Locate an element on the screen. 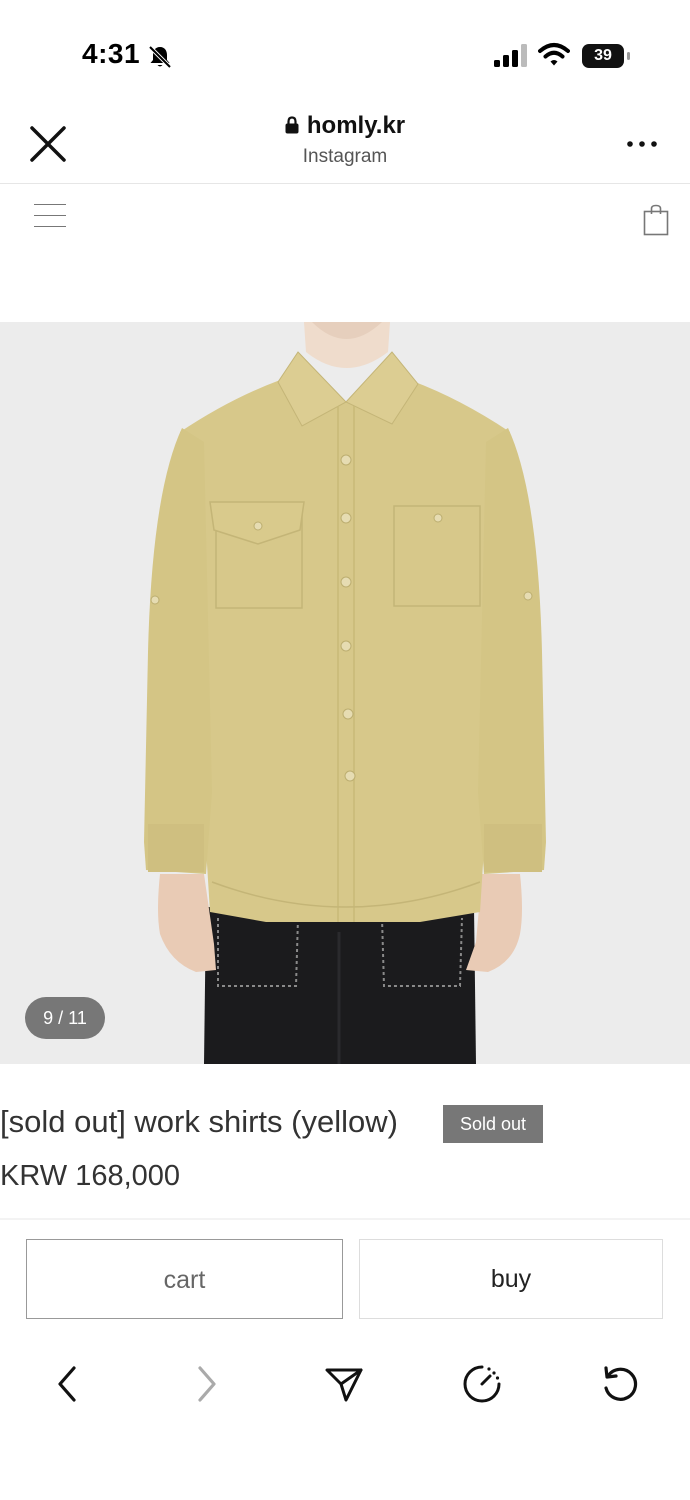 The width and height of the screenshot is (690, 1500). menu-icon is located at coordinates (50, 217).